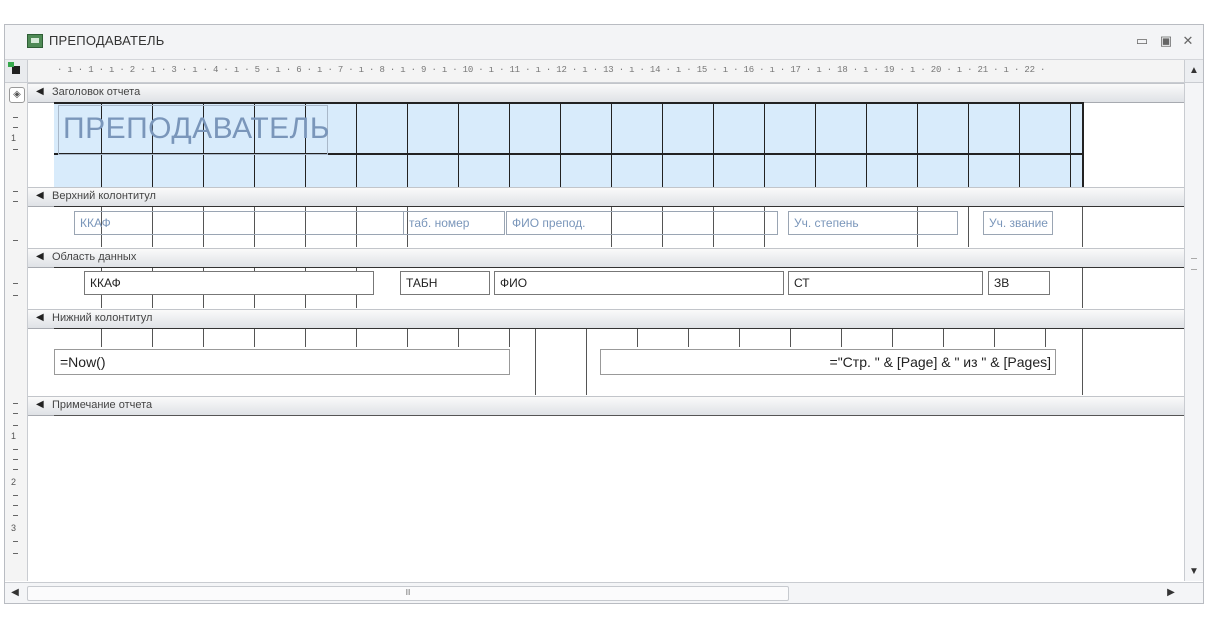 The image size is (1206, 628). Describe the element at coordinates (454, 223) in the screenshot. I see `label-tab-number: таб. номер` at that location.